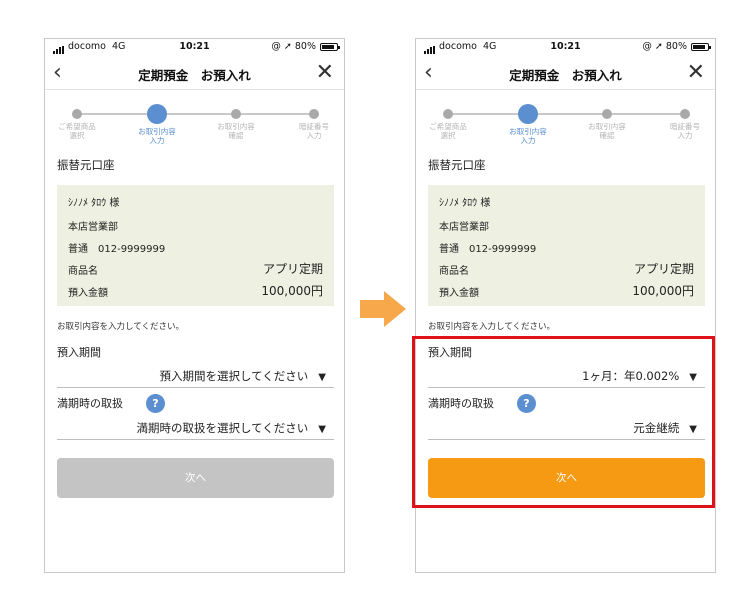 This screenshot has height=601, width=750. Describe the element at coordinates (563, 422) in the screenshot. I see `highlight-frame` at that location.